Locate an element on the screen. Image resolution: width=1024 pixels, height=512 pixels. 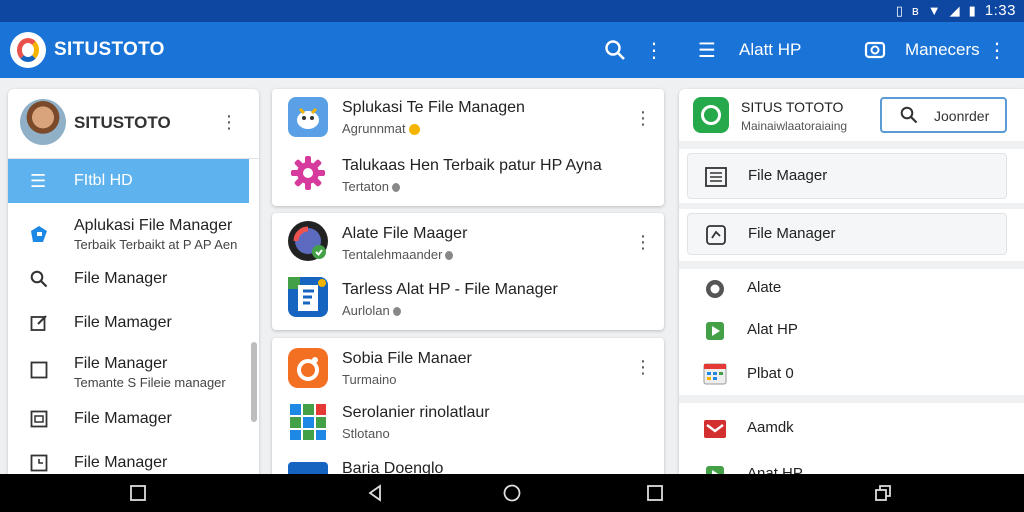
app-list-item: Sobia File Manaer Turmaino ⋮ is located at coordinates (468, 370).